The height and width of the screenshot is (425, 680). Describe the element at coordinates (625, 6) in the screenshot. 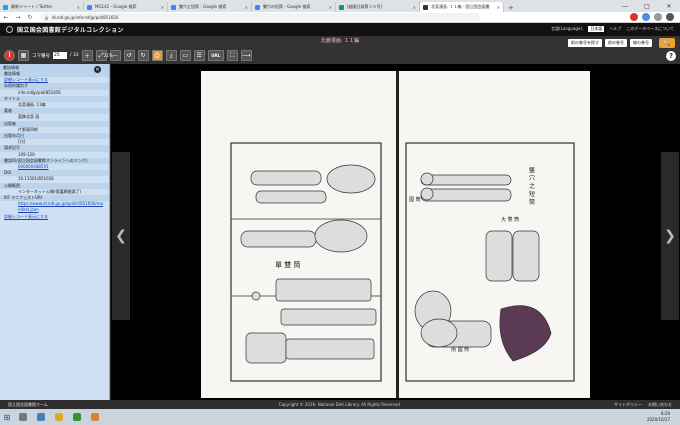

I see `minimize-button: —` at that location.